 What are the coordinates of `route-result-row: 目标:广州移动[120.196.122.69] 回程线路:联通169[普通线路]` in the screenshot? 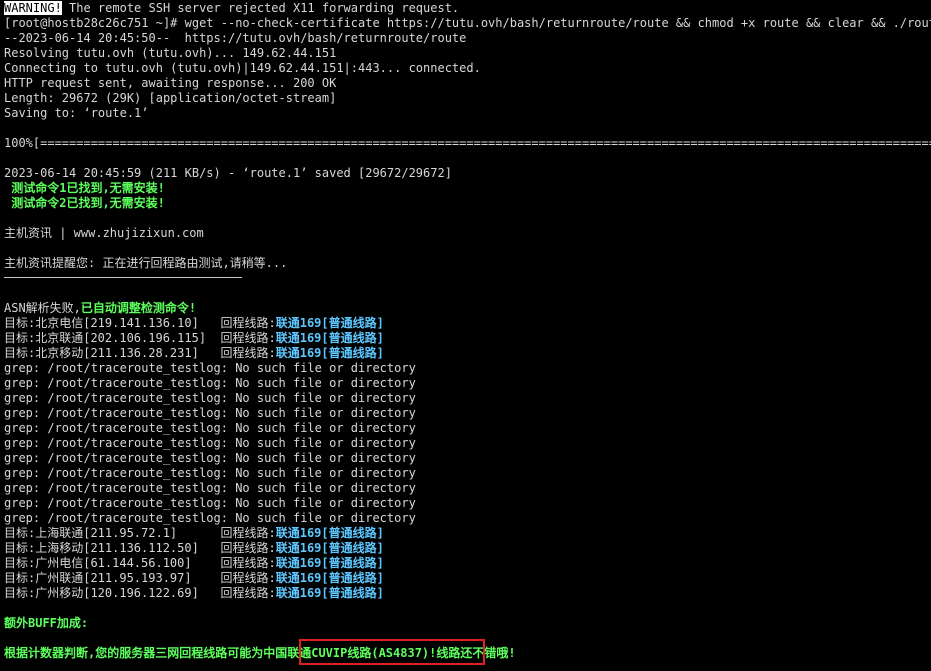 It's located at (194, 593).